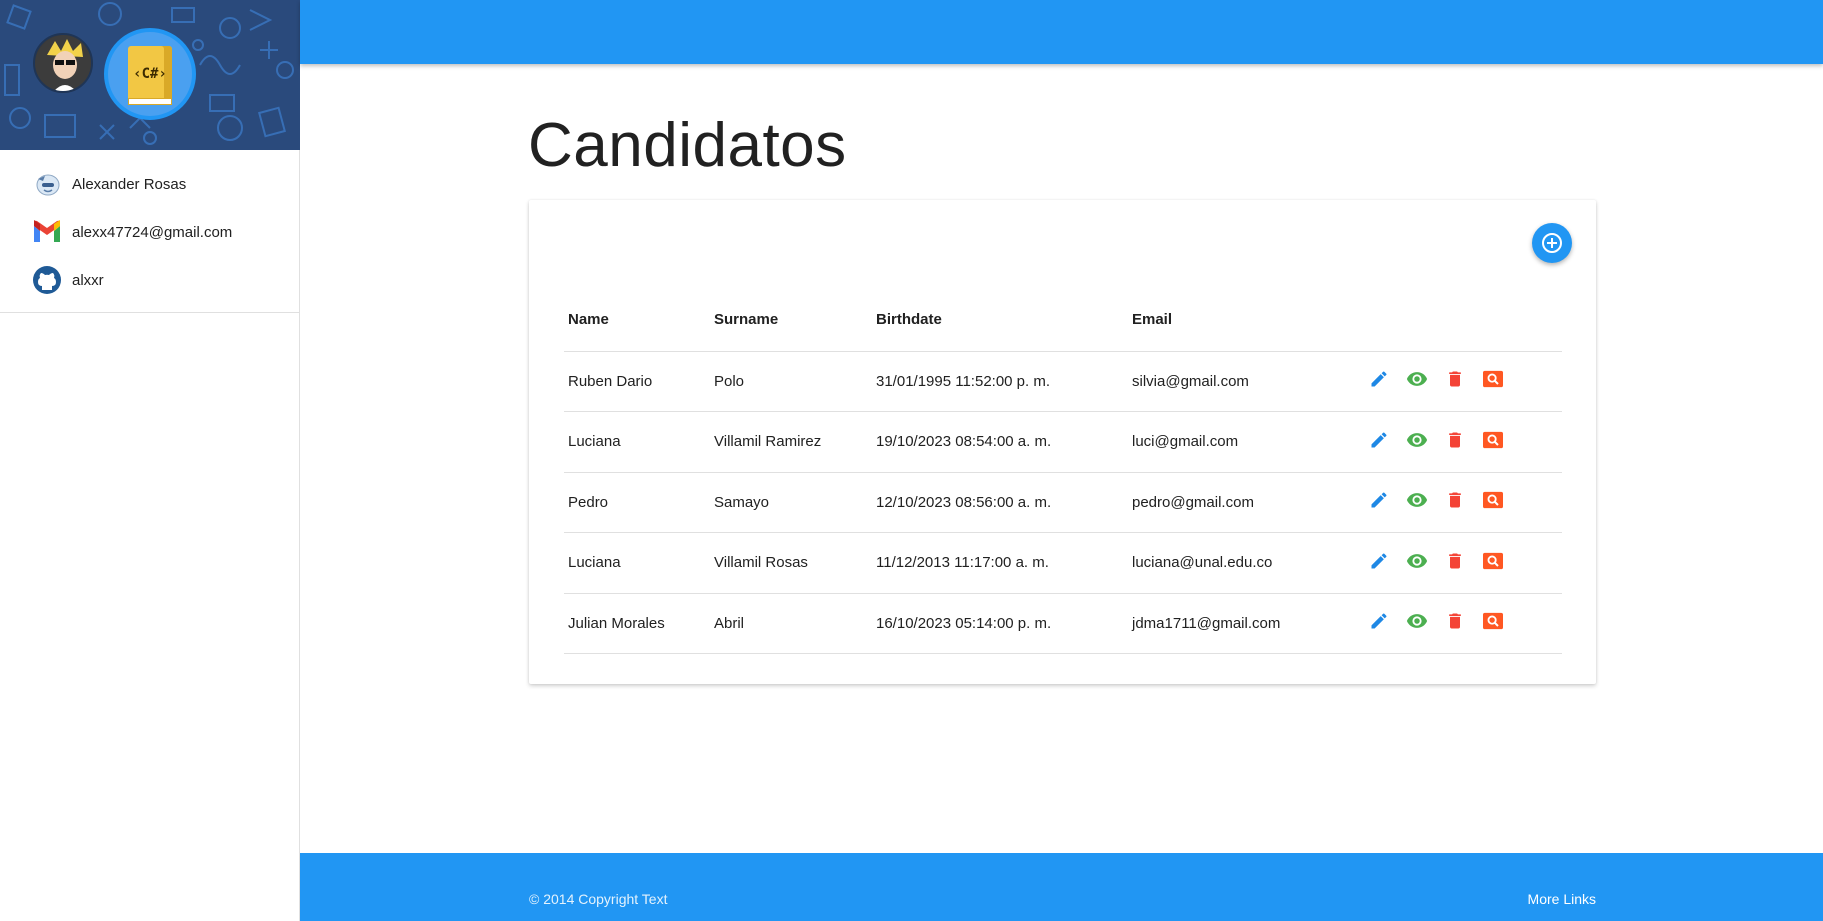 This screenshot has width=1823, height=921. Describe the element at coordinates (1240, 623) in the screenshot. I see `cell-email: jdma1711@gmail.com` at that location.